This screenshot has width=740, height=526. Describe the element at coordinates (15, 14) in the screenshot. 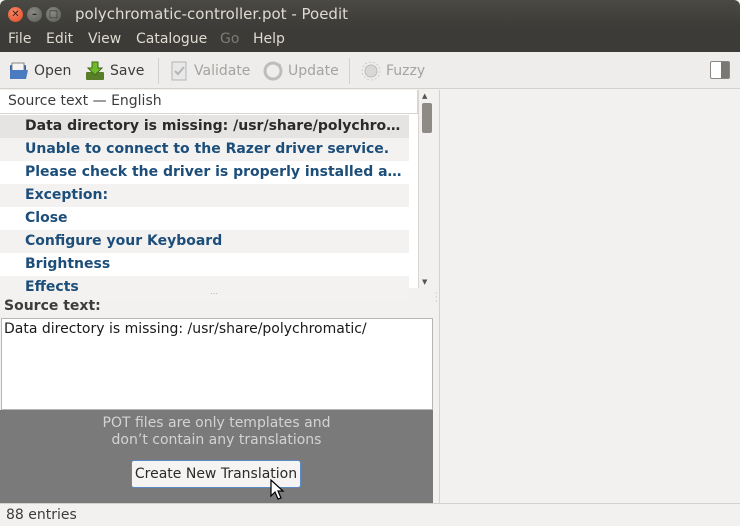

I see `close-window-button: ✕` at that location.